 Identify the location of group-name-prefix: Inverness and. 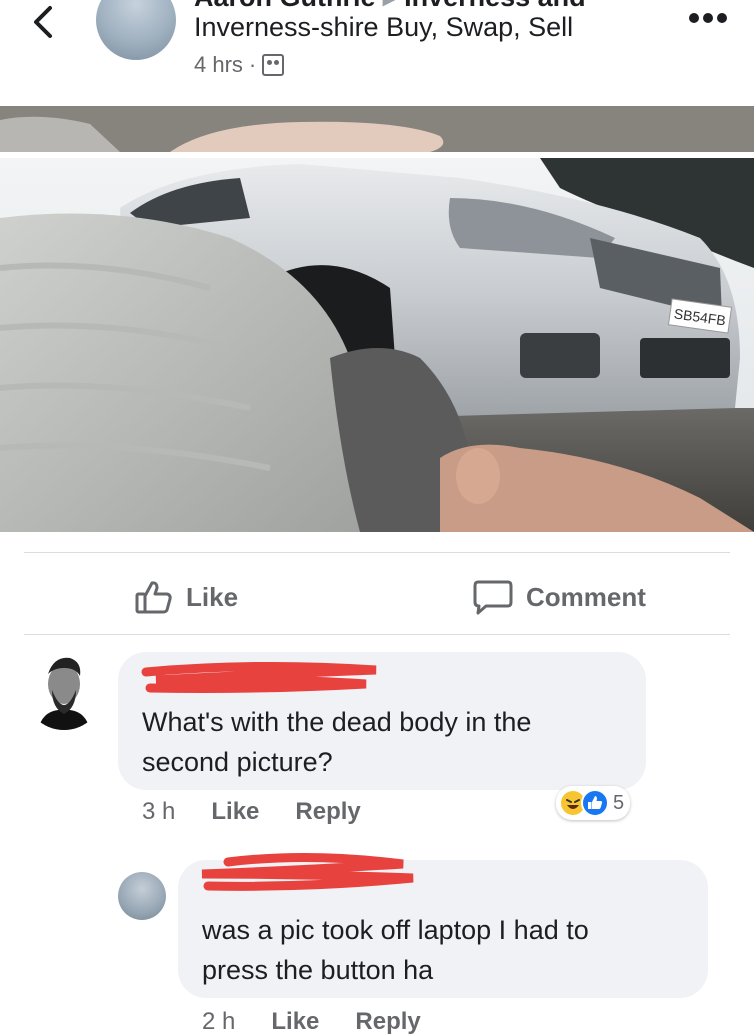
(495, 6).